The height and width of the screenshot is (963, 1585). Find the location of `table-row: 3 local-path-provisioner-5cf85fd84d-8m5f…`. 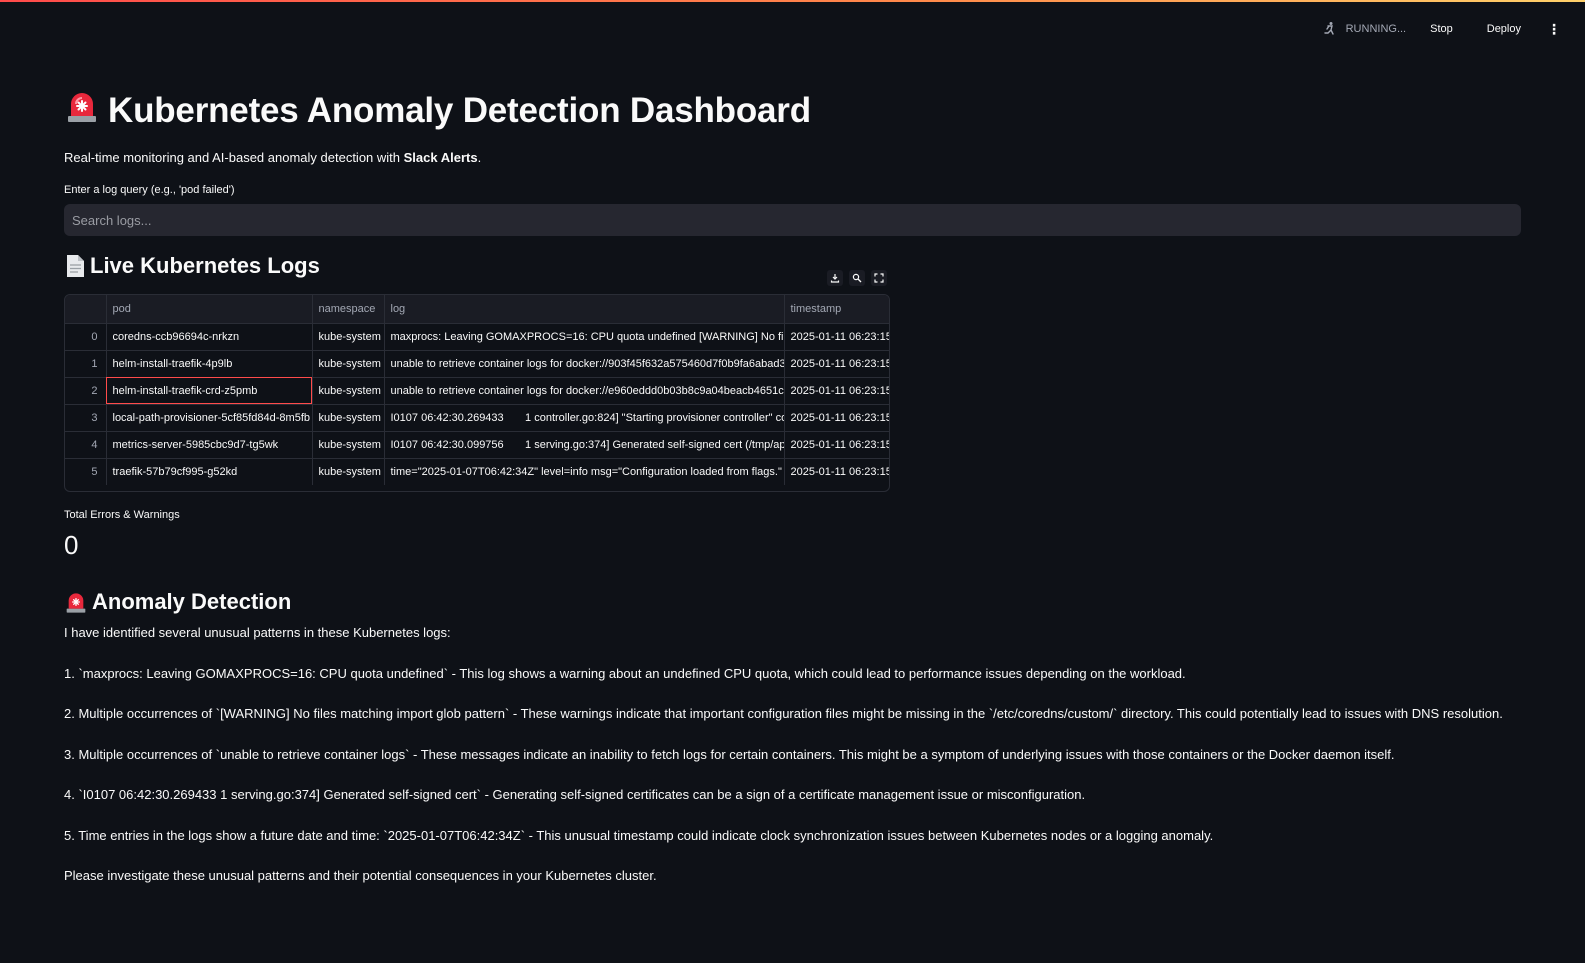

table-row: 3 local-path-provisioner-5cf85fd84d-8m5f… is located at coordinates (477, 418).